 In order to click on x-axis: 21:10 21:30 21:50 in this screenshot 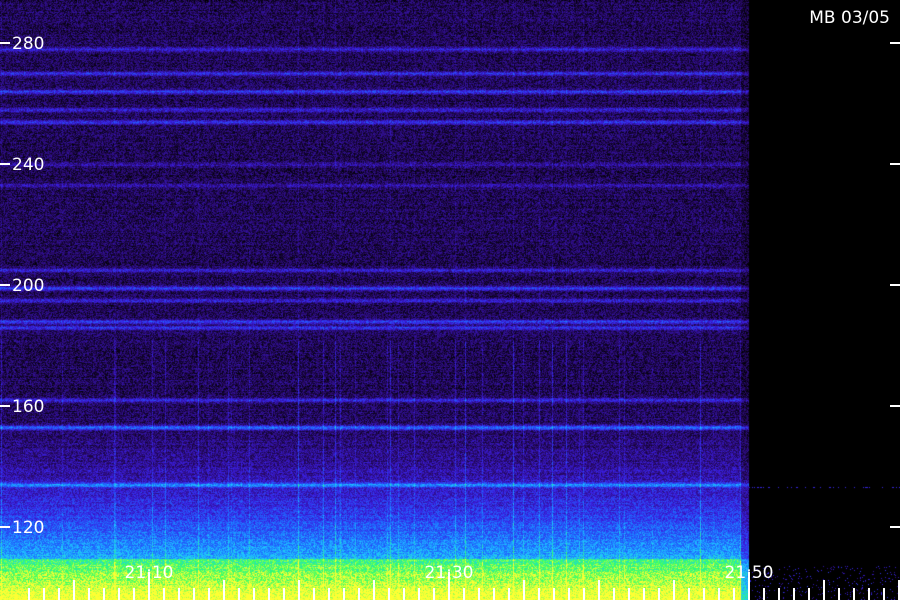, I will do `click(464, 581)`.